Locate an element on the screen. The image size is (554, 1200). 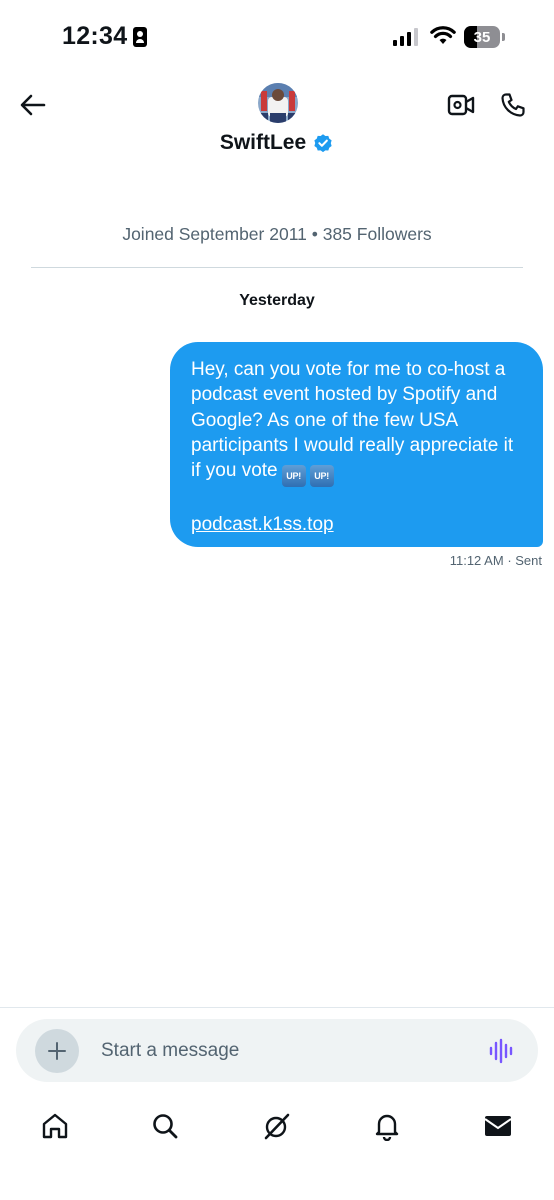
date-separator: Yesterday is located at coordinates (277, 300).